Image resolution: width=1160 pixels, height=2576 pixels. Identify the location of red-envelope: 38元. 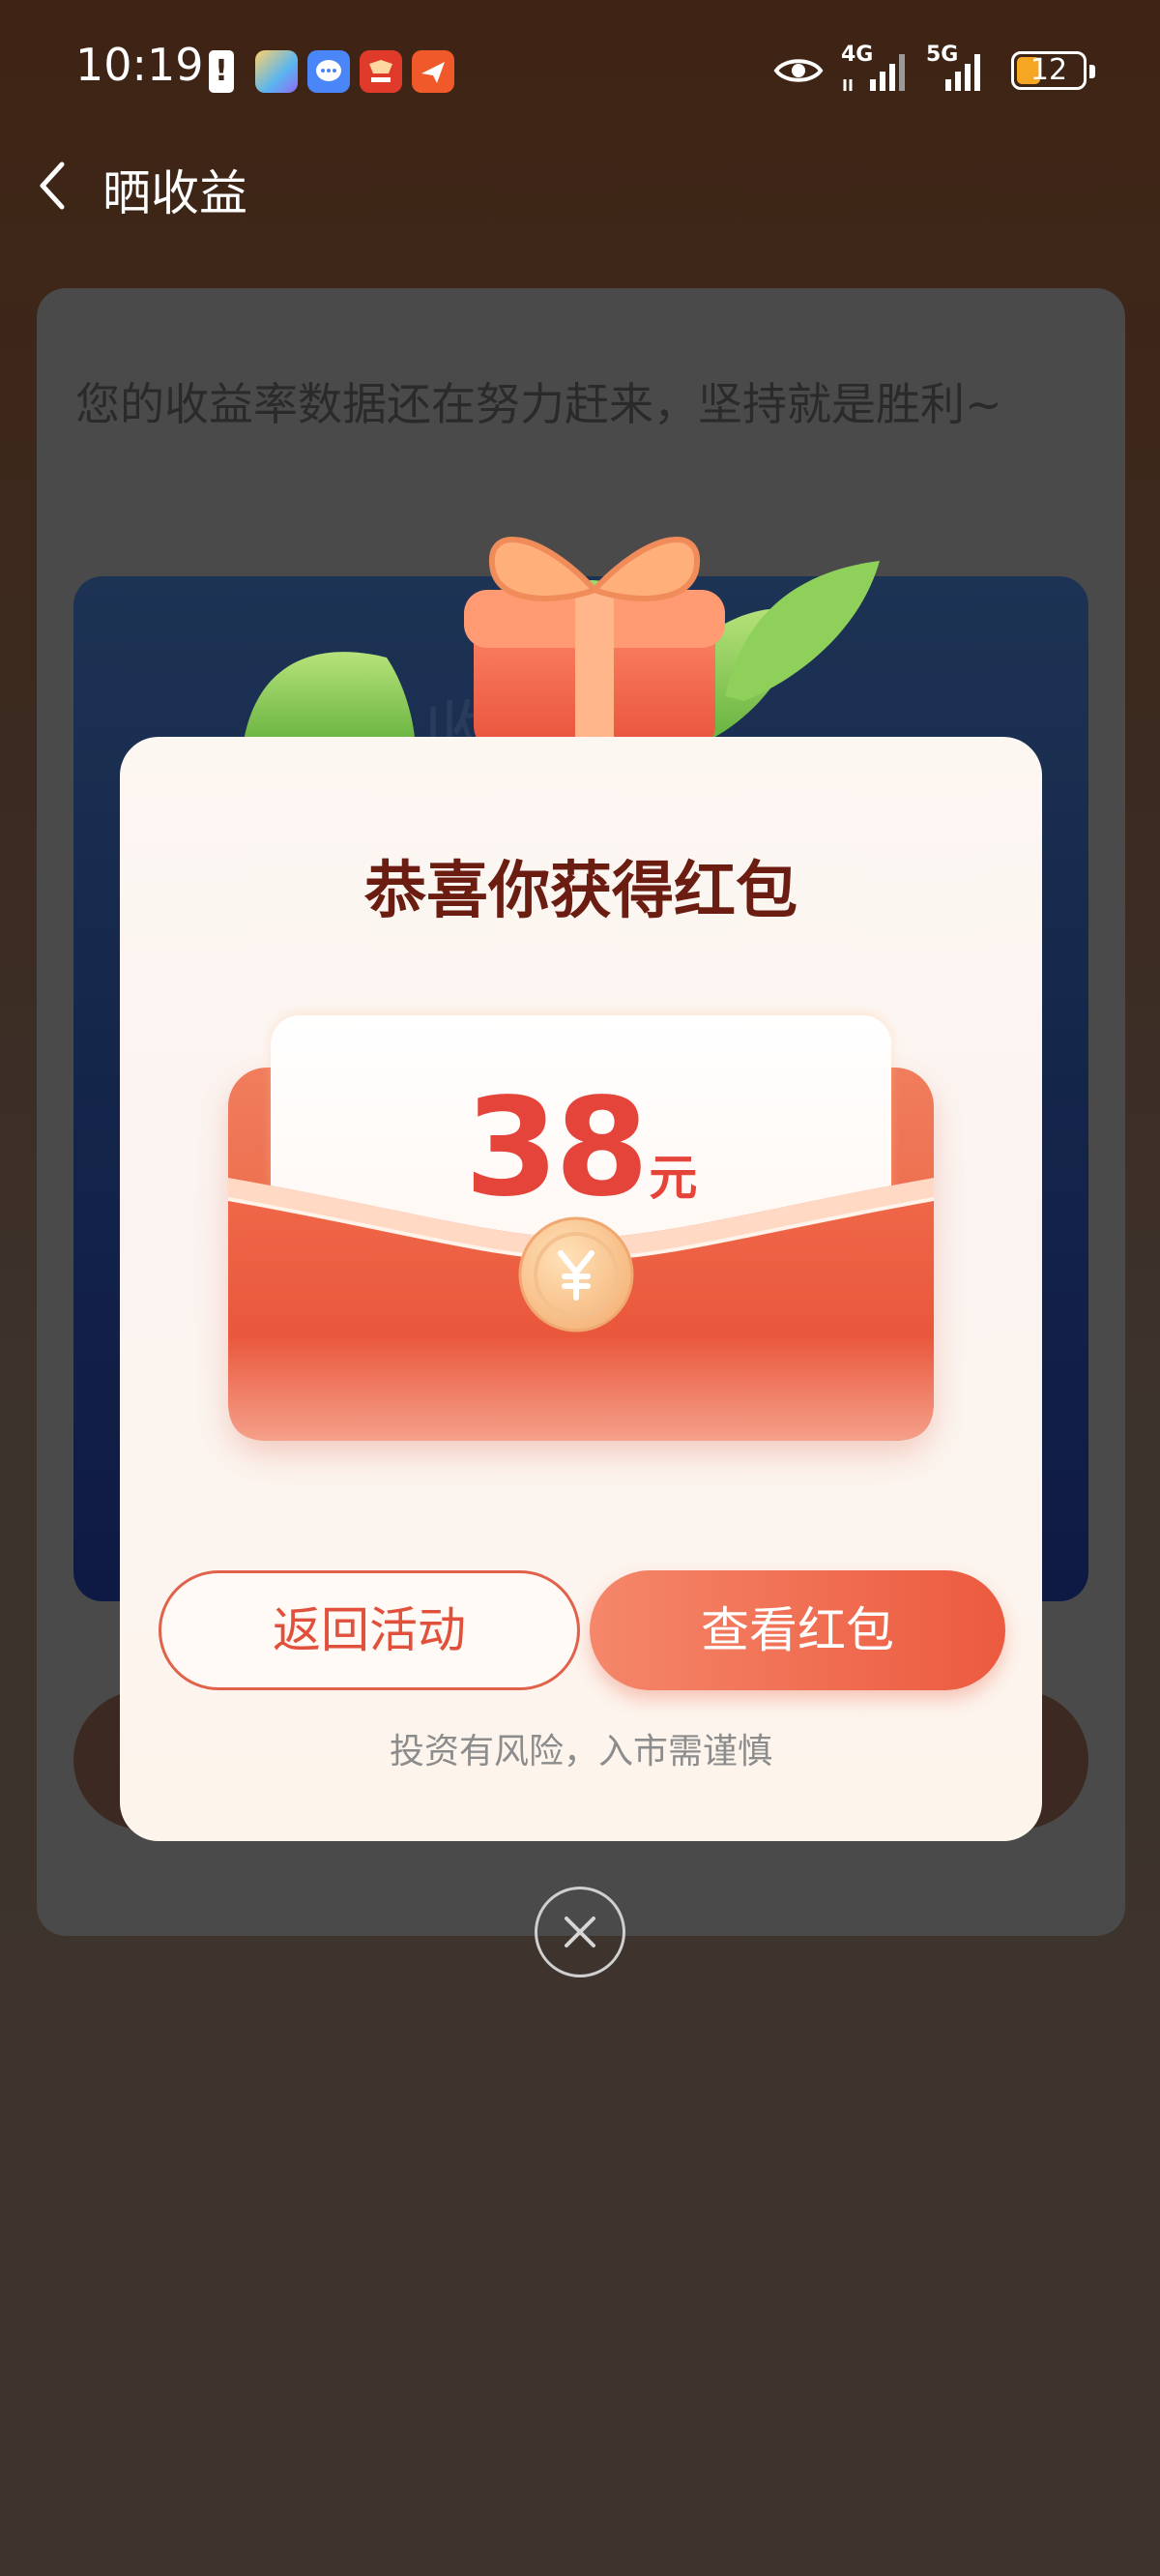
(581, 1228).